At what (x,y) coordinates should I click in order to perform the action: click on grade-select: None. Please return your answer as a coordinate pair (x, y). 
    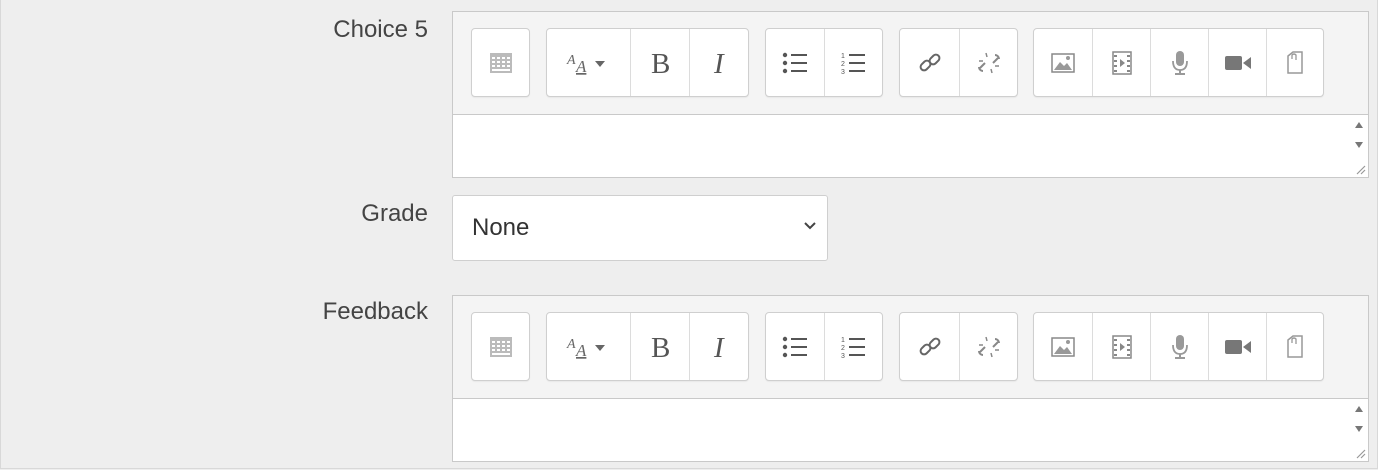
    Looking at the image, I should click on (640, 228).